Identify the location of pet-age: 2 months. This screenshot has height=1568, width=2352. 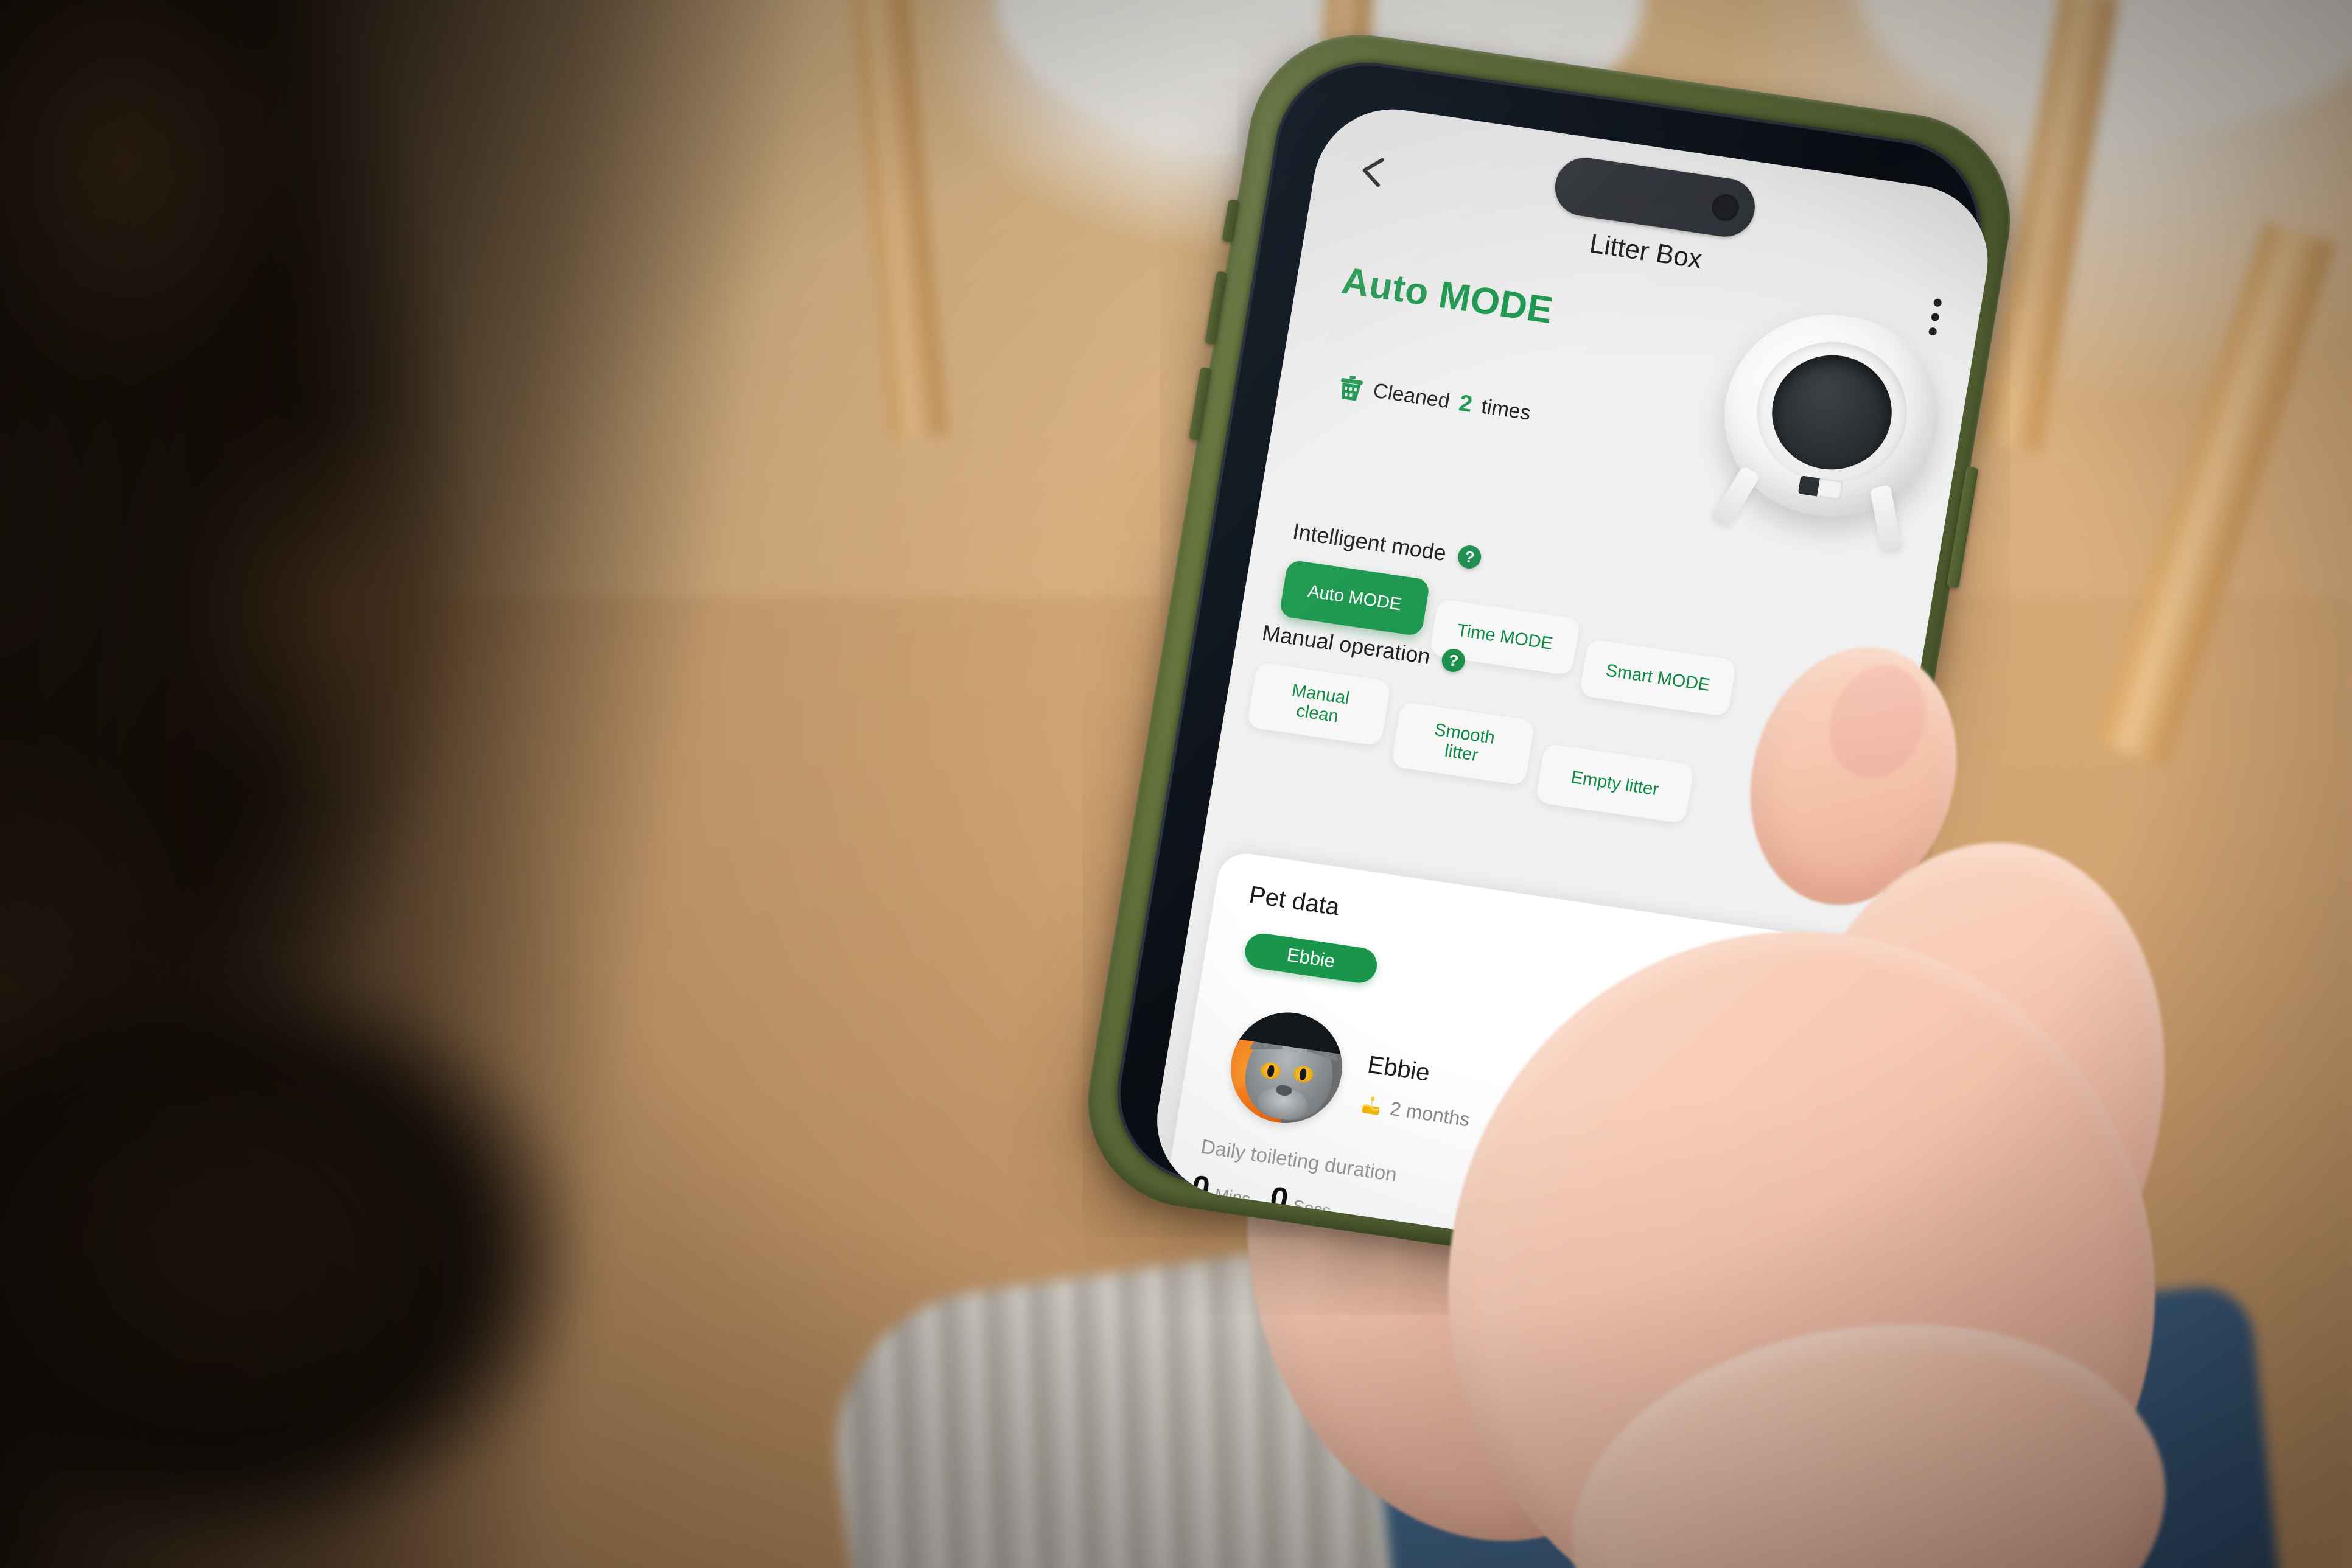
(1415, 1112).